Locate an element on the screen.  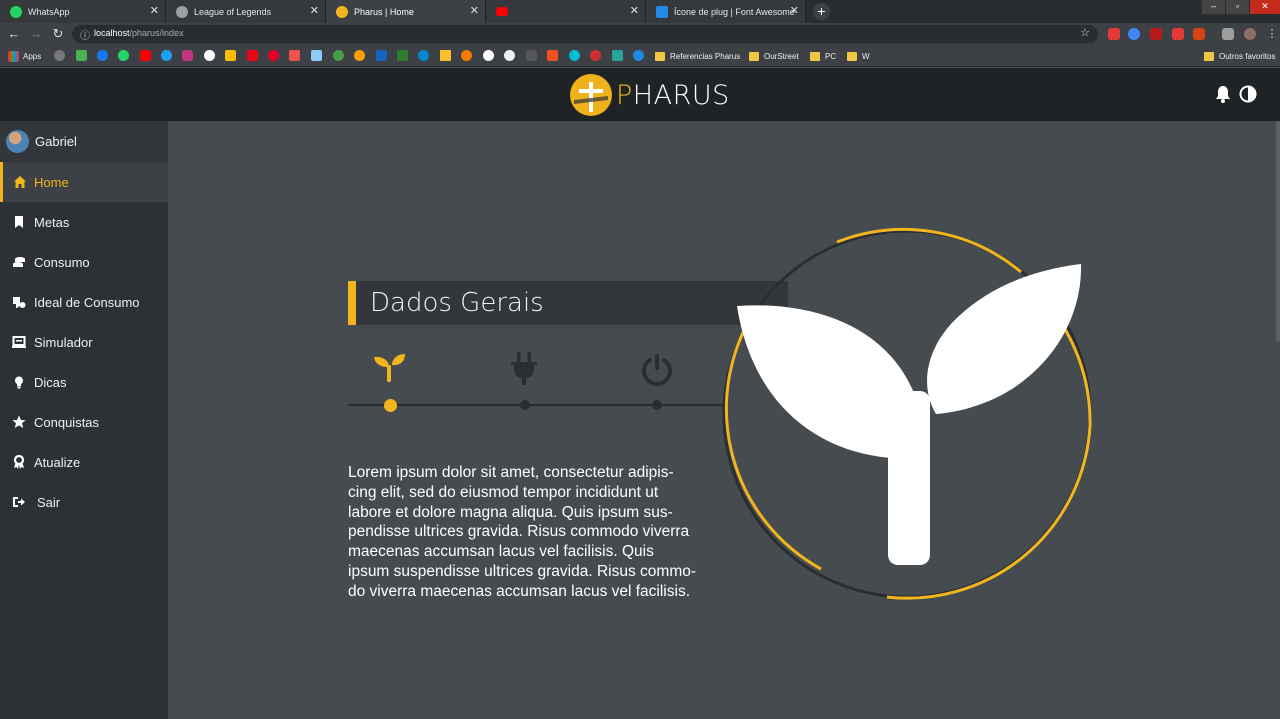
bell-icon is located at coordinates (1223, 94).